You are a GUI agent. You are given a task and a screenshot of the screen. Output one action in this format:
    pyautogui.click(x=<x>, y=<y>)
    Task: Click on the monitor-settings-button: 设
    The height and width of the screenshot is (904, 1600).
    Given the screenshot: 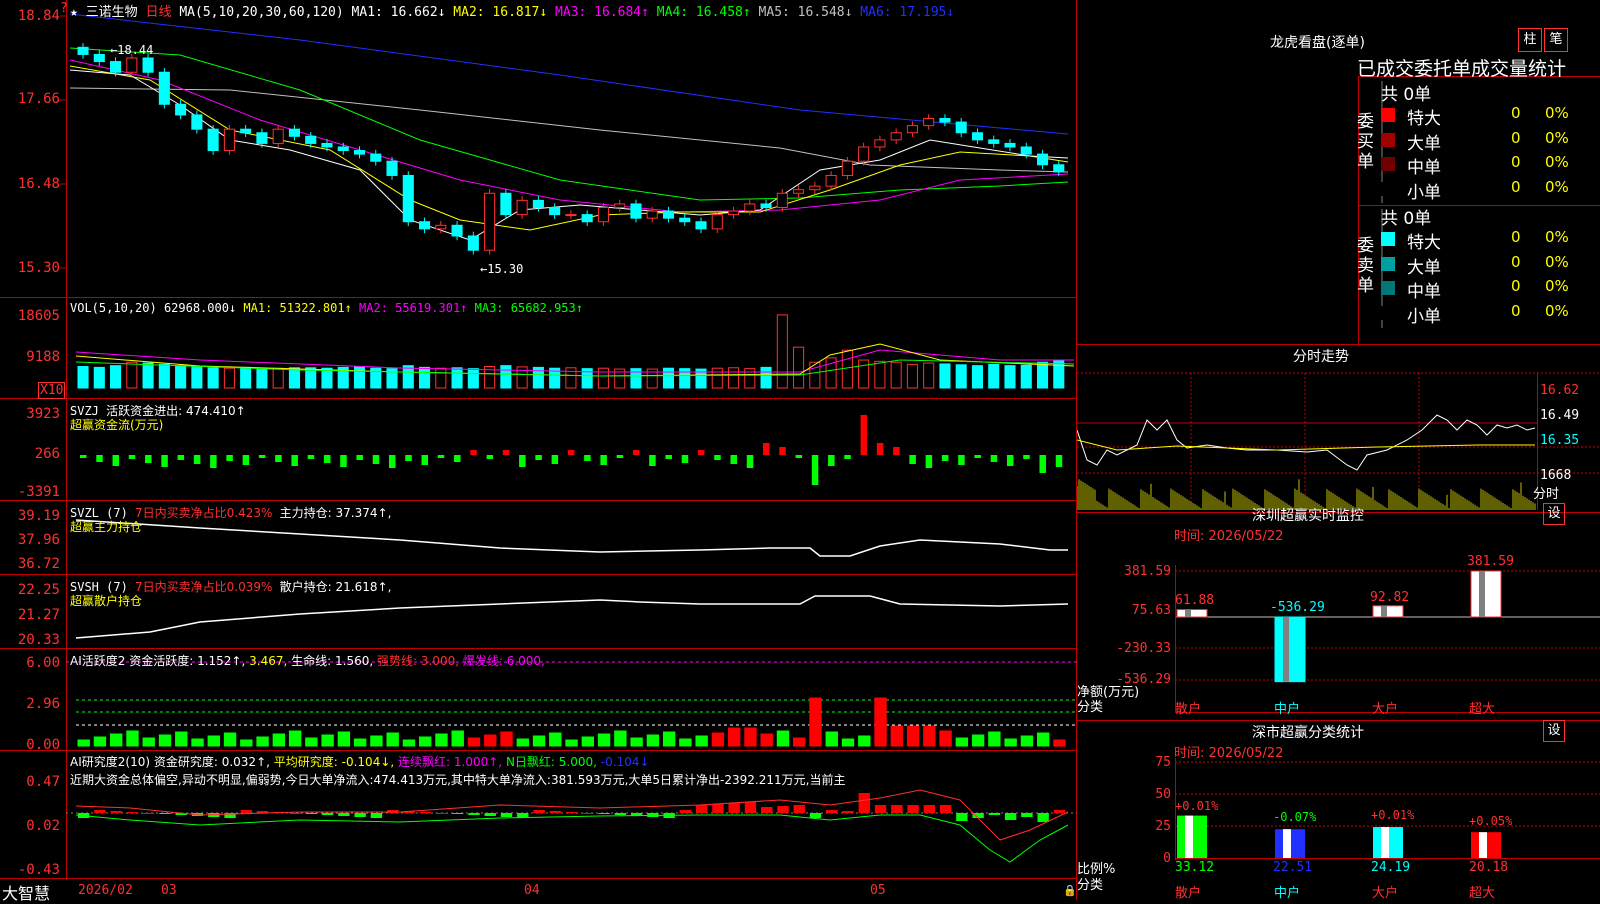 What is the action you would take?
    pyautogui.click(x=1554, y=514)
    